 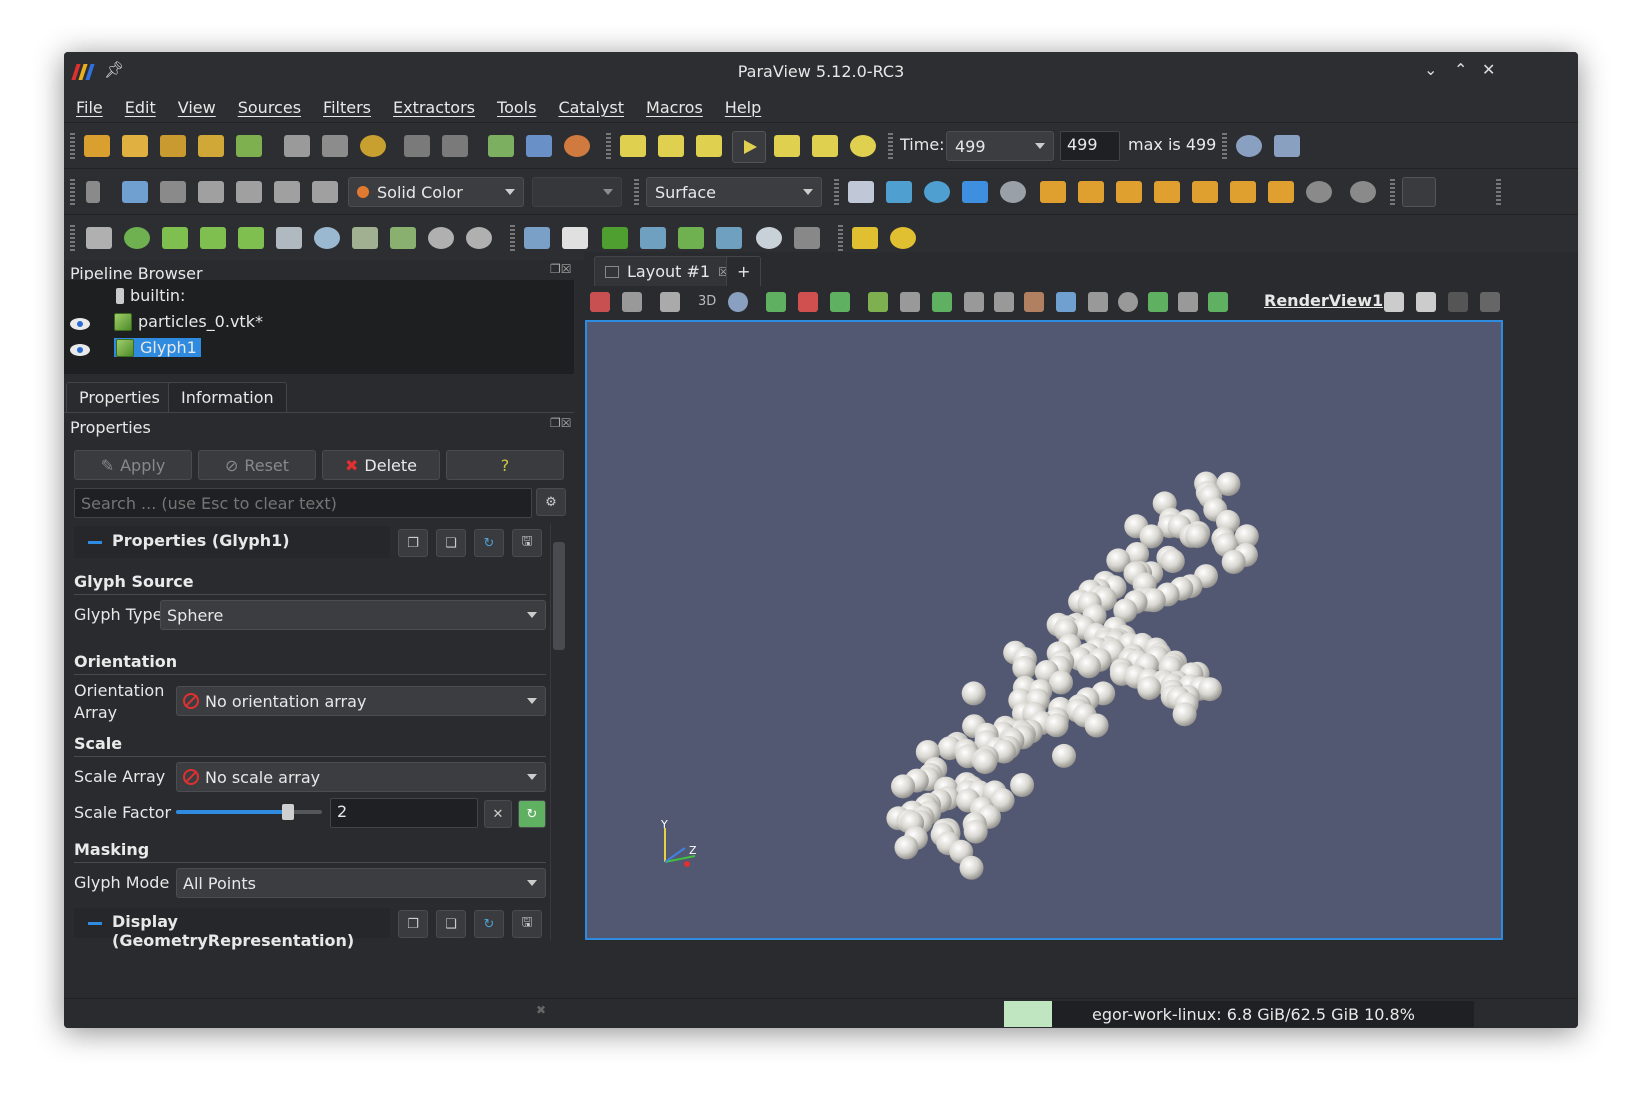 What do you see at coordinates (173, 192) in the screenshot?
I see `rescale-range-icon` at bounding box center [173, 192].